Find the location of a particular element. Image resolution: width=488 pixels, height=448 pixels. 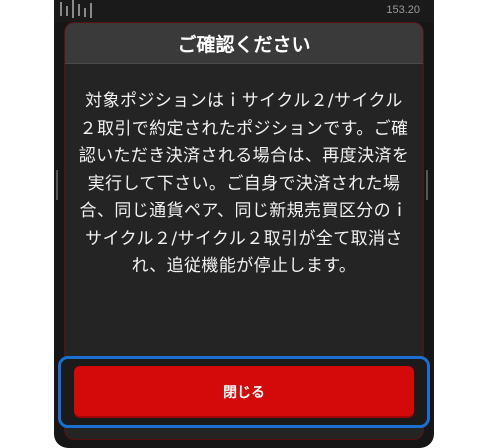

chart-strip: 153.20 is located at coordinates (244, 11).